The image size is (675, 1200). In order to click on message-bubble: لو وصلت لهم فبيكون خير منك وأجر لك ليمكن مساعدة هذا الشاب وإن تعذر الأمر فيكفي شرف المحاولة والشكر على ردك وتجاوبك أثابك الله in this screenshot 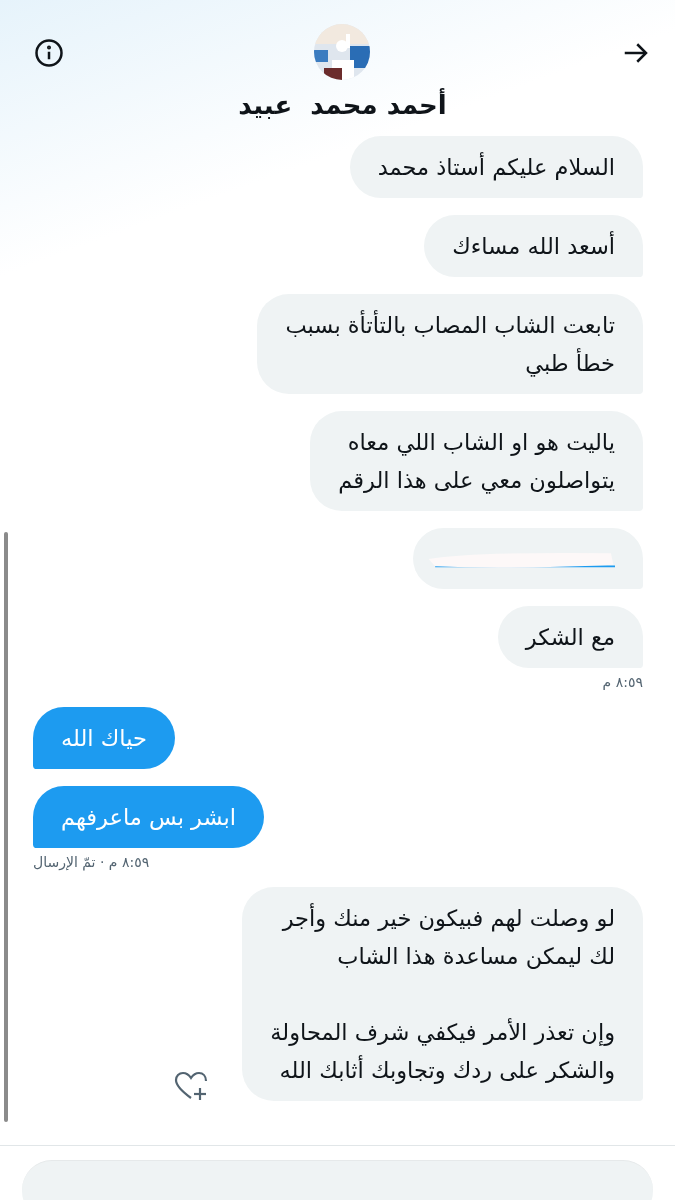, I will do `click(442, 994)`.